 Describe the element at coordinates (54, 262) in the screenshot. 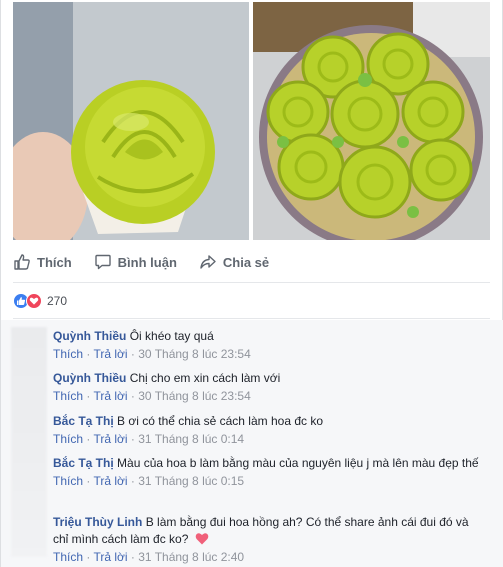

I see `like-label: Thích` at that location.